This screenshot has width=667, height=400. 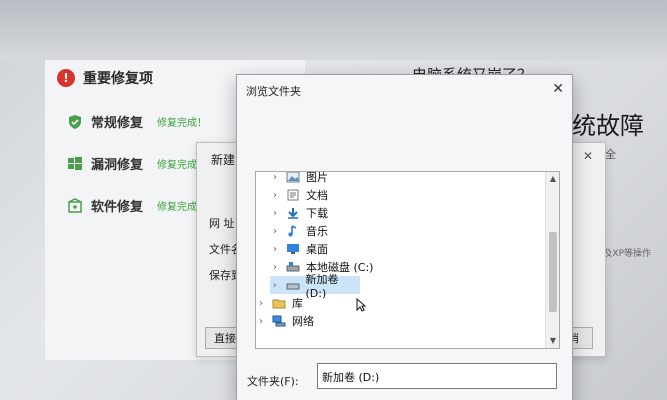 I want to click on repair-item-label: 常规修复, so click(x=117, y=123).